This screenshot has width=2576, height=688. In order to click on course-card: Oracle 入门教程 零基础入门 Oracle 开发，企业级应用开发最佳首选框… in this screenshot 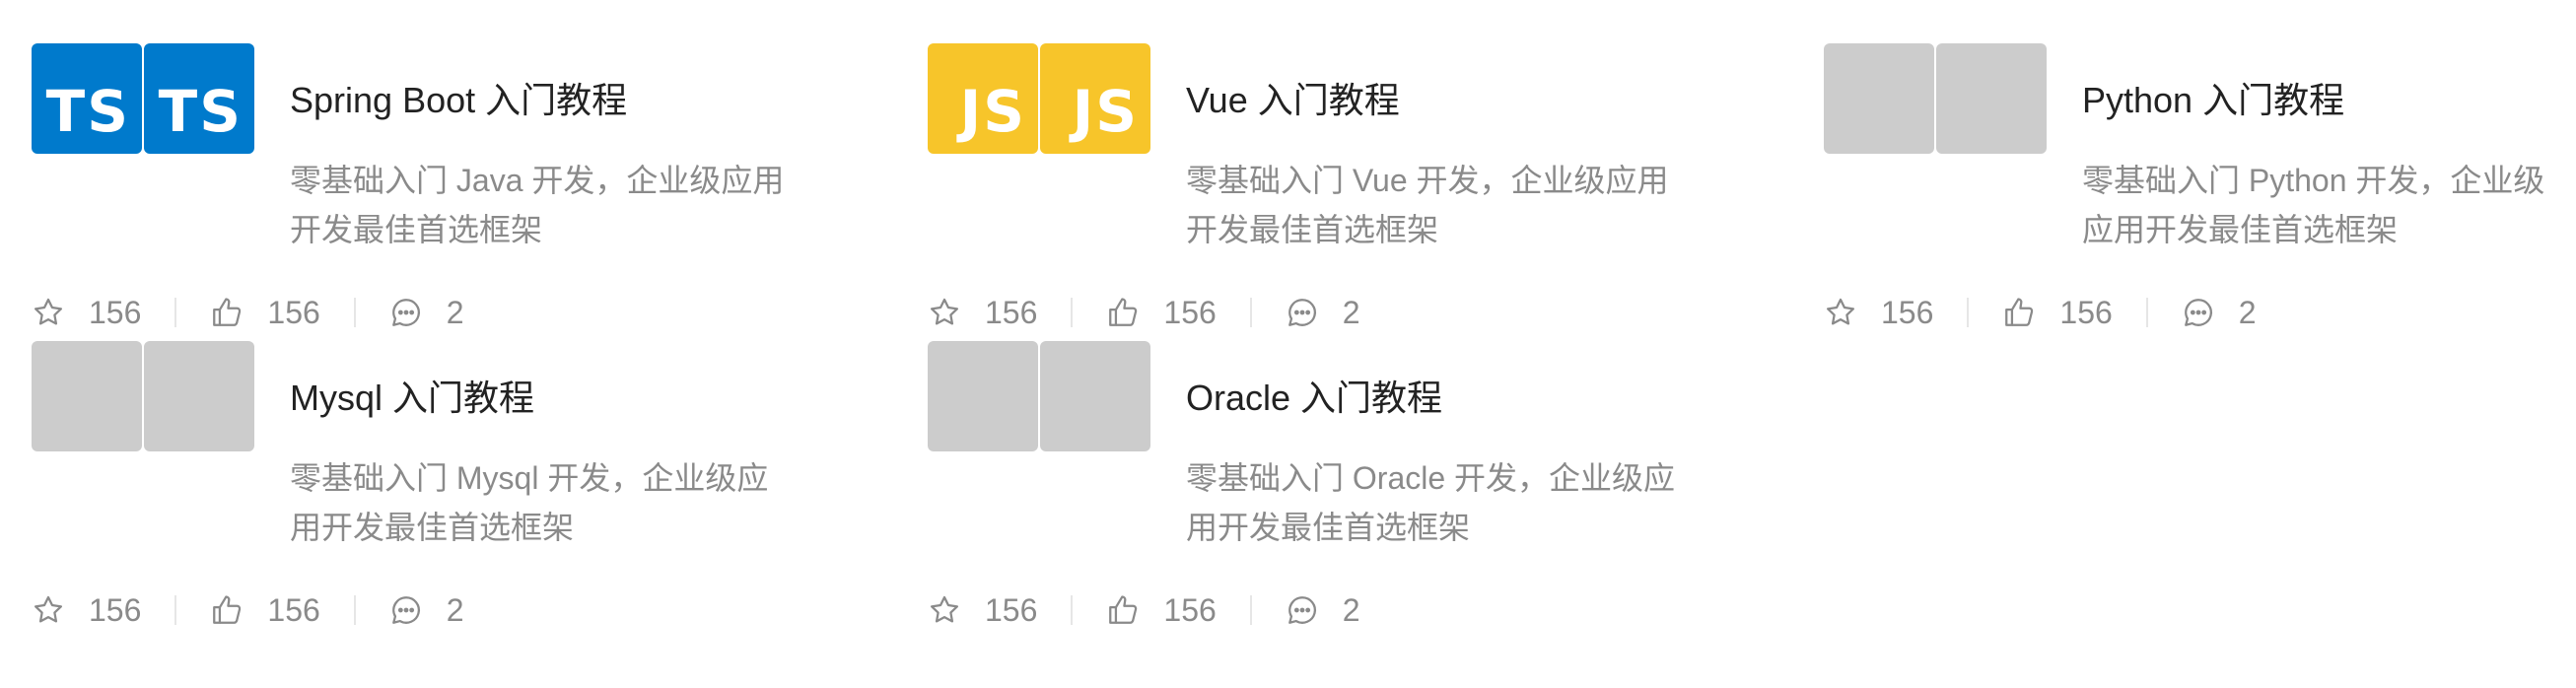, I will do `click(1361, 489)`.